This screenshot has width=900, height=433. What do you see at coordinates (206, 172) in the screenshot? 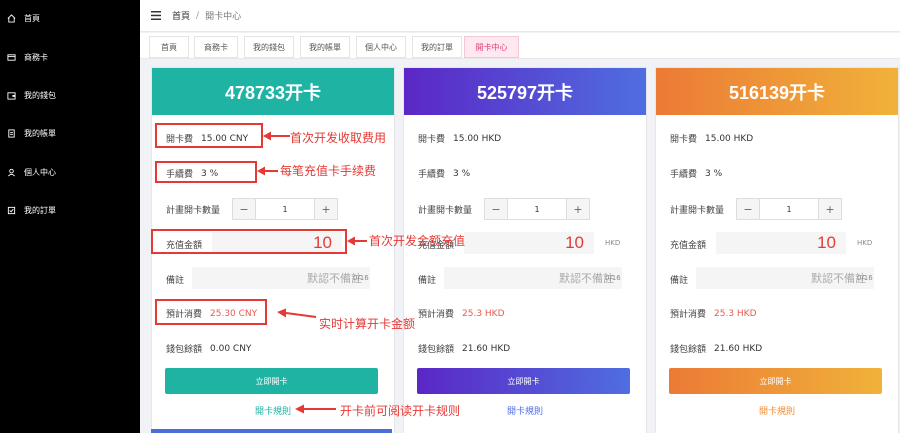
I see `annotation-box-handling` at bounding box center [206, 172].